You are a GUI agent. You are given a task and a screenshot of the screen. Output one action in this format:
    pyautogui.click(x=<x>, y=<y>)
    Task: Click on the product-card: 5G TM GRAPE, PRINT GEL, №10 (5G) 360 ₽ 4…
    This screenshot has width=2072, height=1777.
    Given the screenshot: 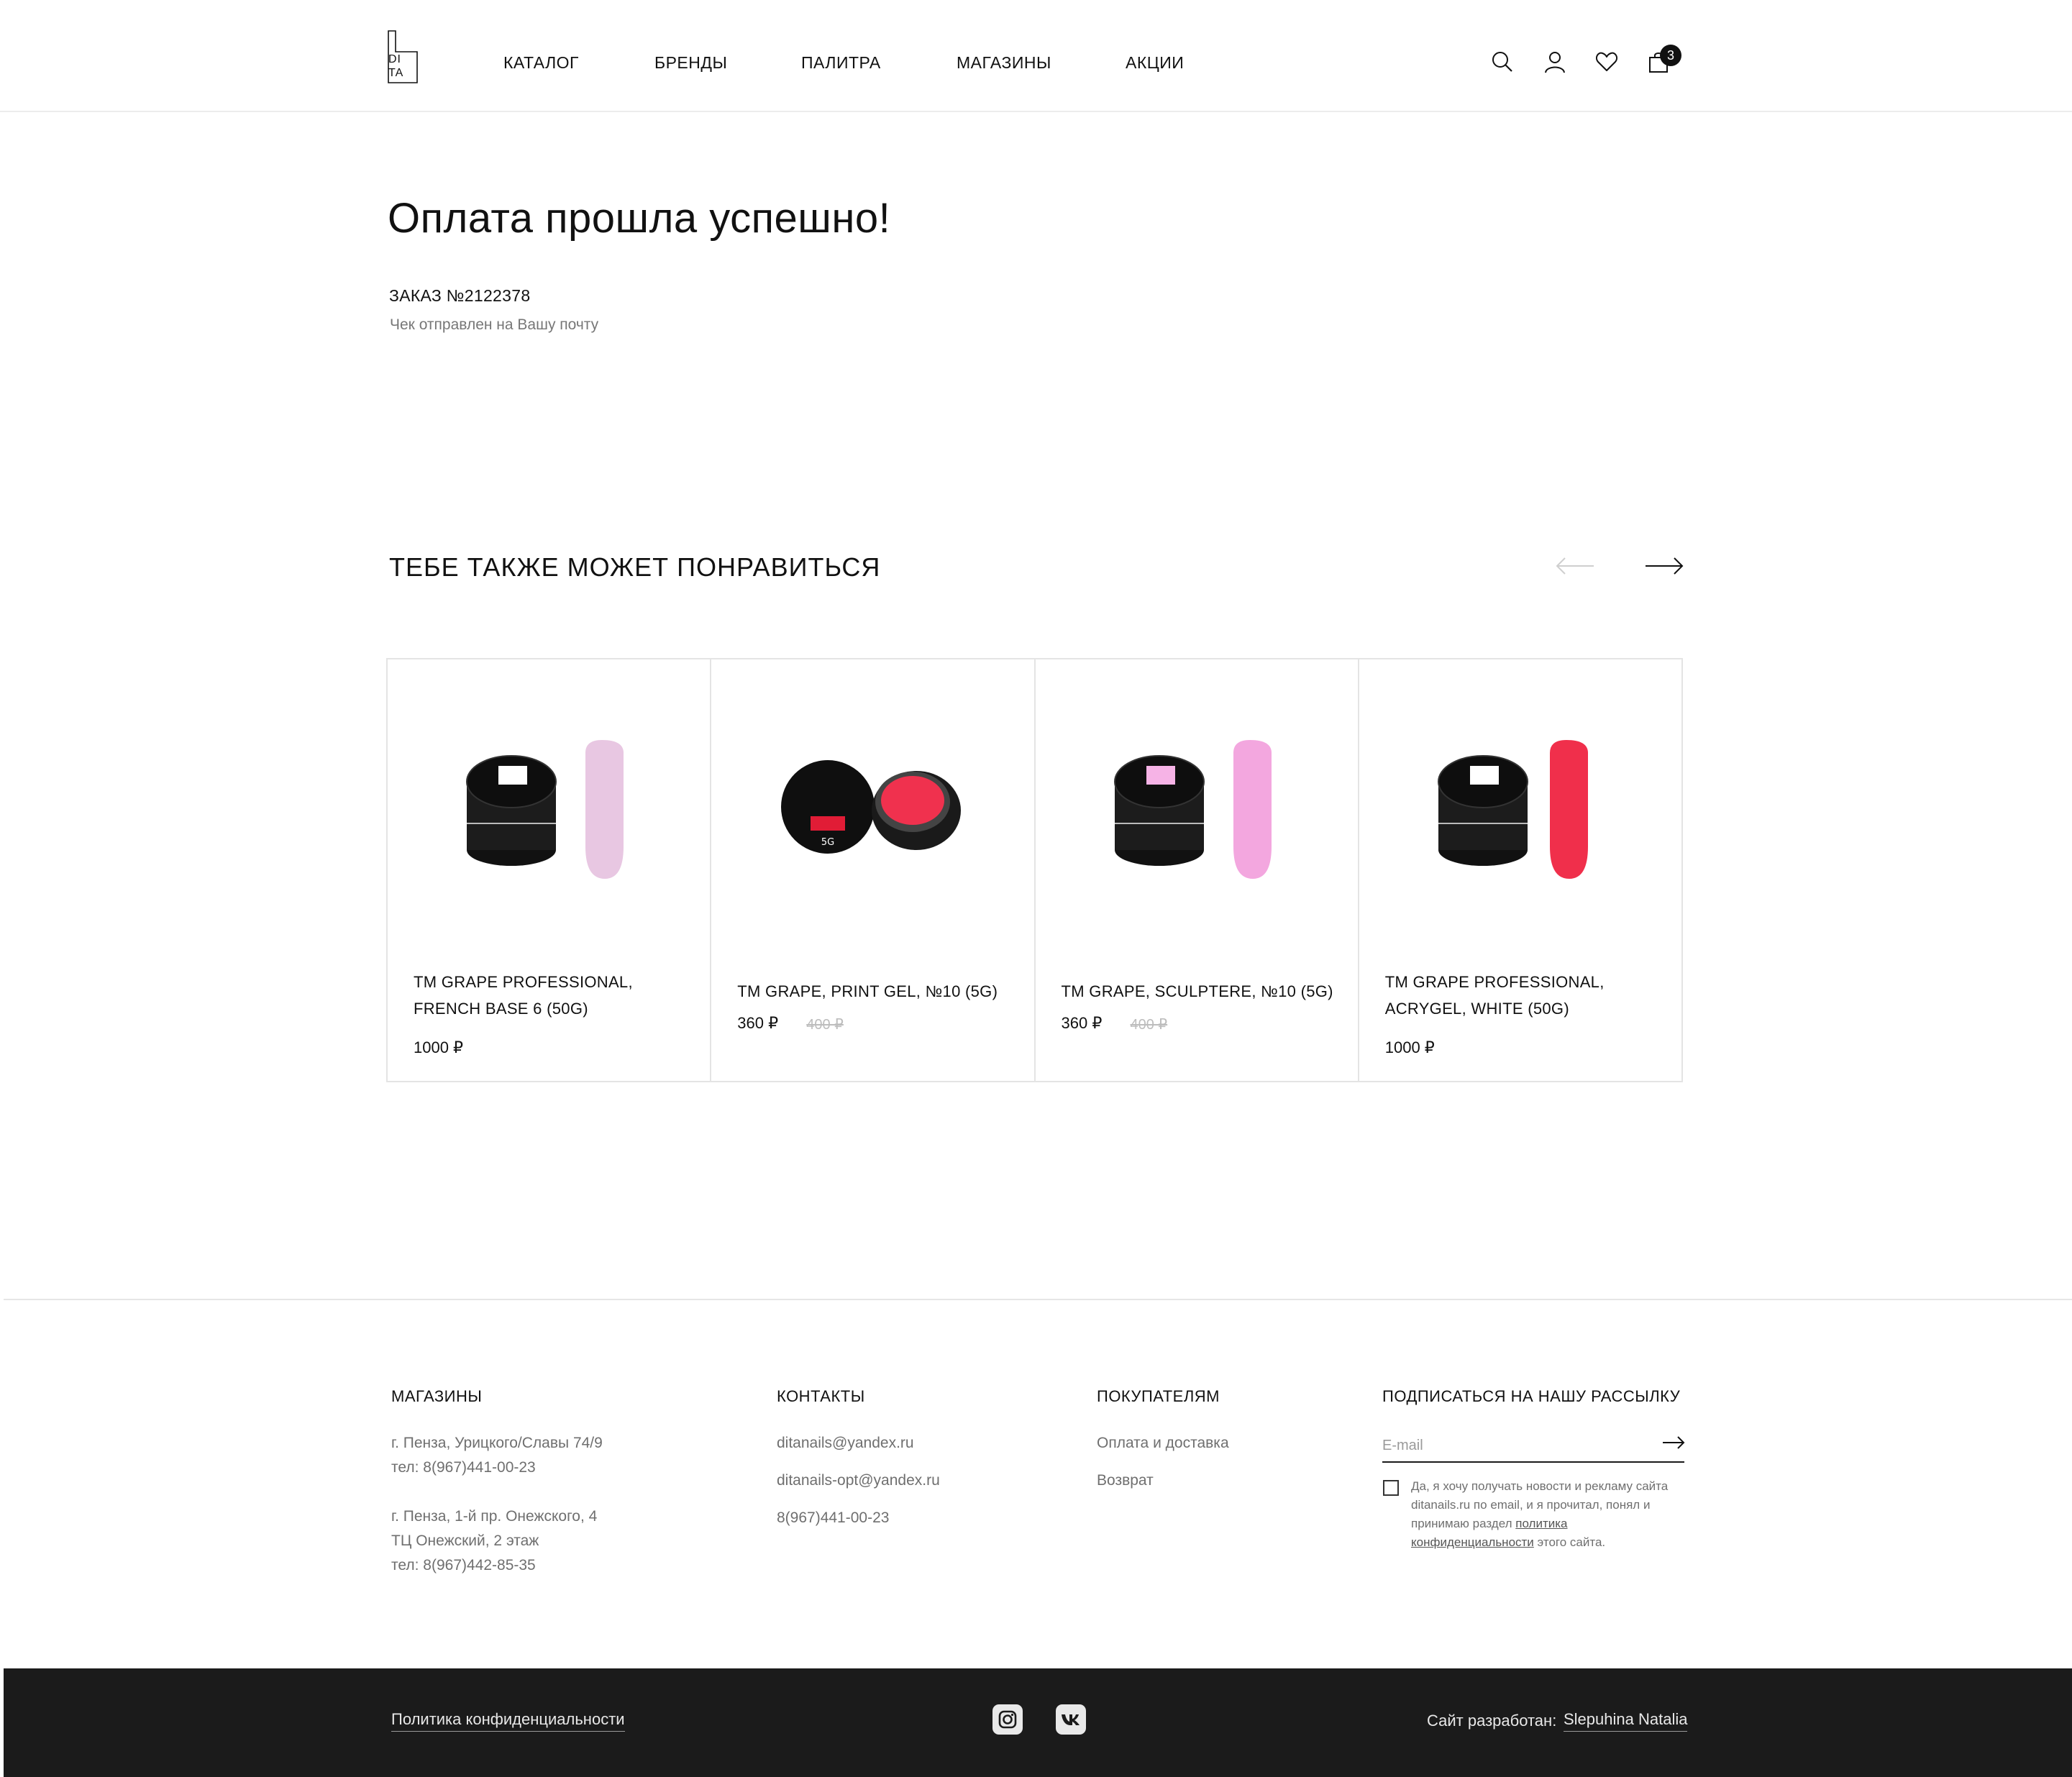 What is the action you would take?
    pyautogui.click(x=873, y=870)
    